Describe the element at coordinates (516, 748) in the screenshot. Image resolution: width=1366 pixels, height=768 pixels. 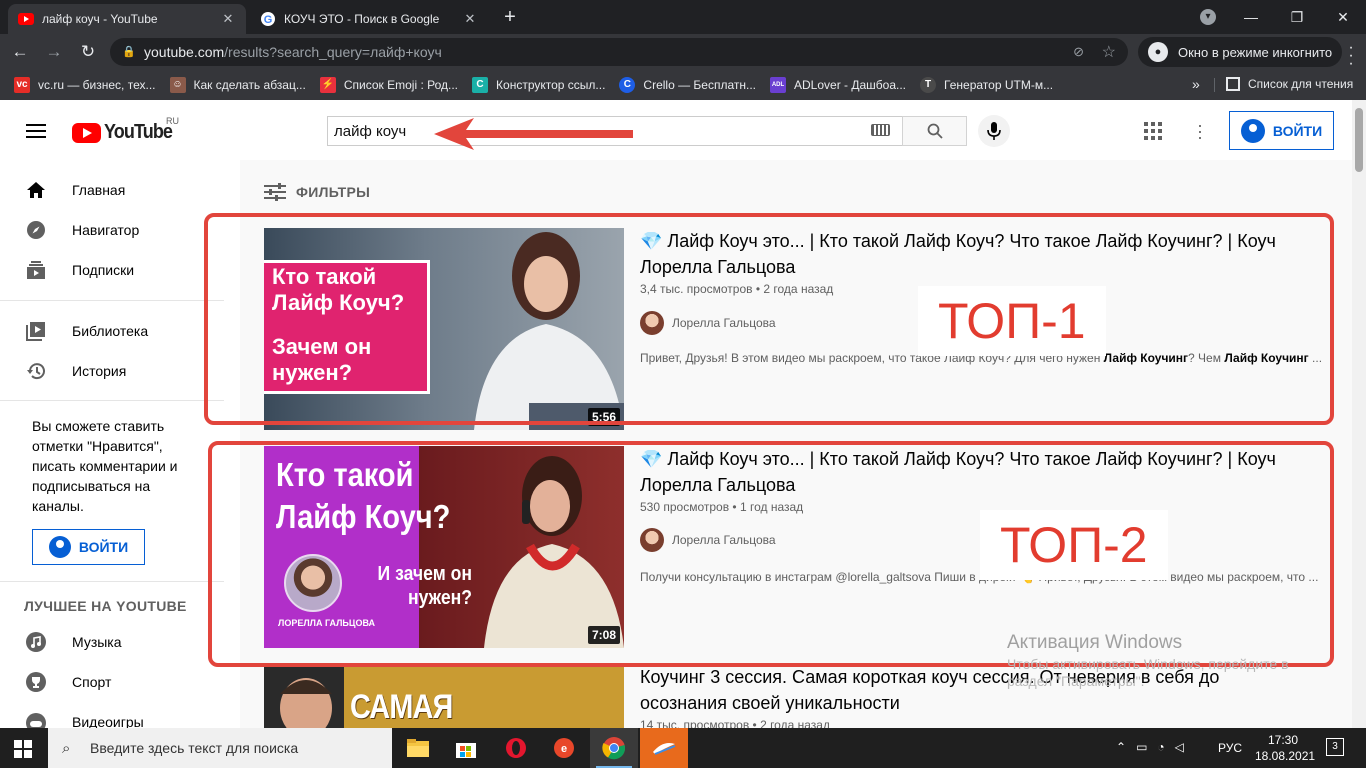
I see `opera-icon` at that location.